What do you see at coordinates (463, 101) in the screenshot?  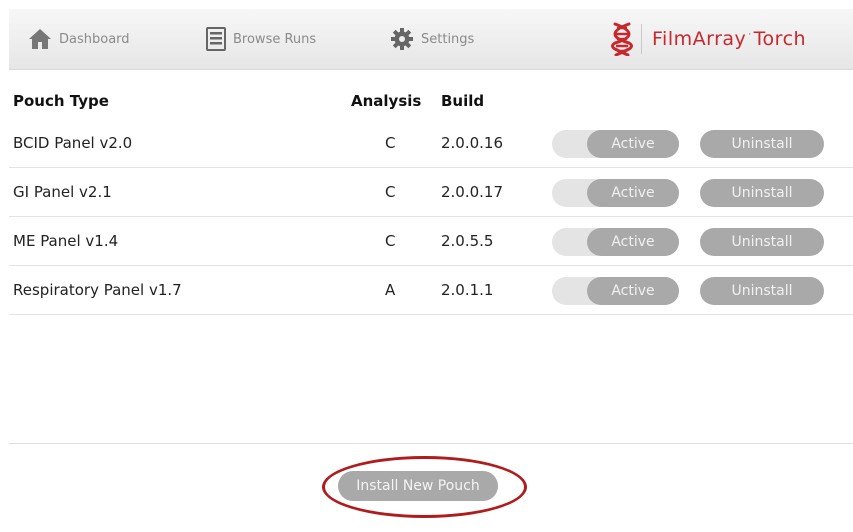 I see `header-build: Build` at bounding box center [463, 101].